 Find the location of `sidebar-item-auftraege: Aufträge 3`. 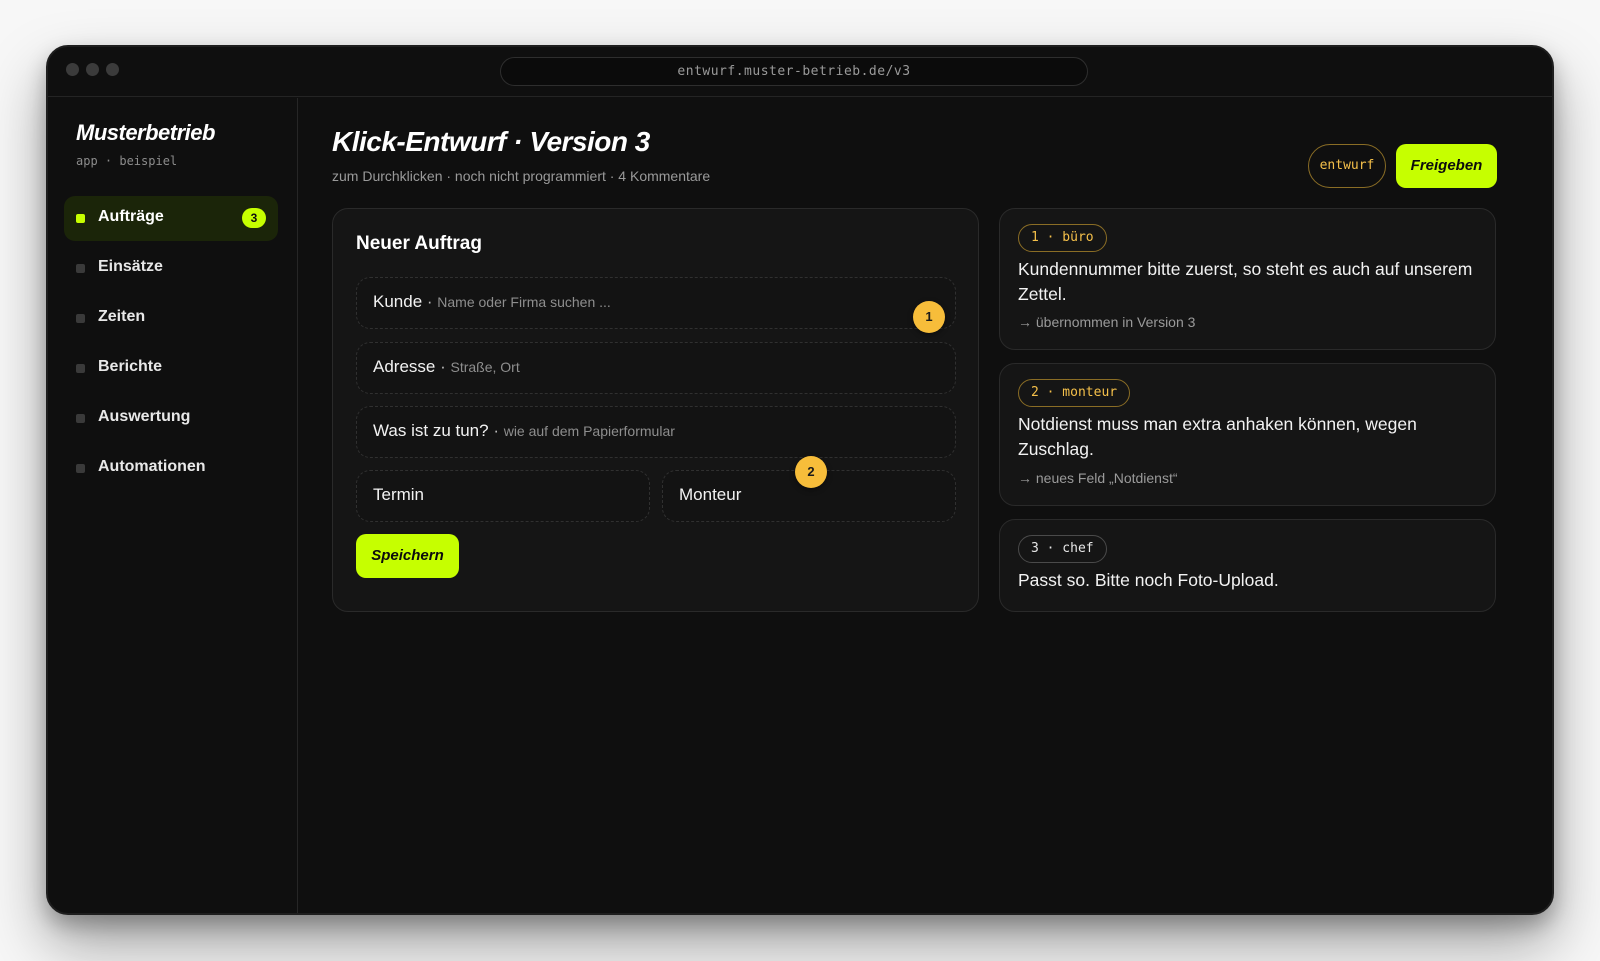

sidebar-item-auftraege: Aufträge 3 is located at coordinates (171, 218).